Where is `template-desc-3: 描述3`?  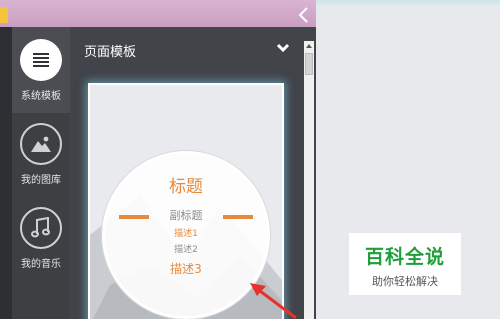
template-desc-3: 描述3 is located at coordinates (186, 269).